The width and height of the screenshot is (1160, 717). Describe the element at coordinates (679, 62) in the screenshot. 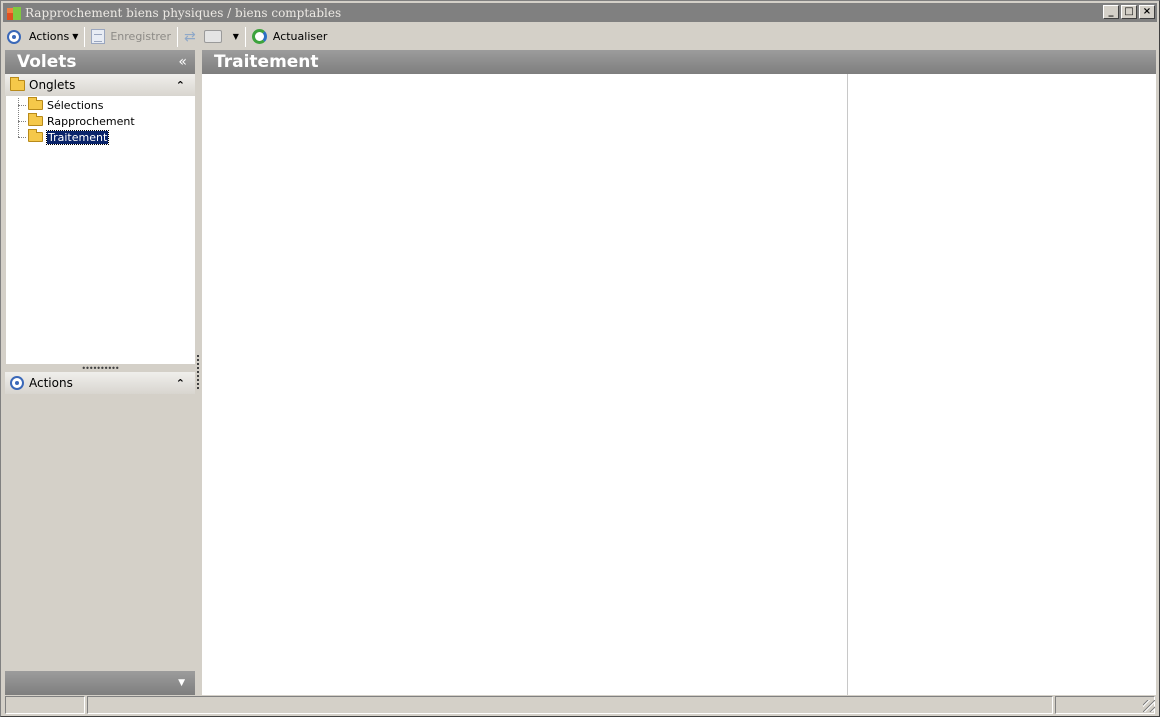

I see `main-panel-header: Traitement` at that location.